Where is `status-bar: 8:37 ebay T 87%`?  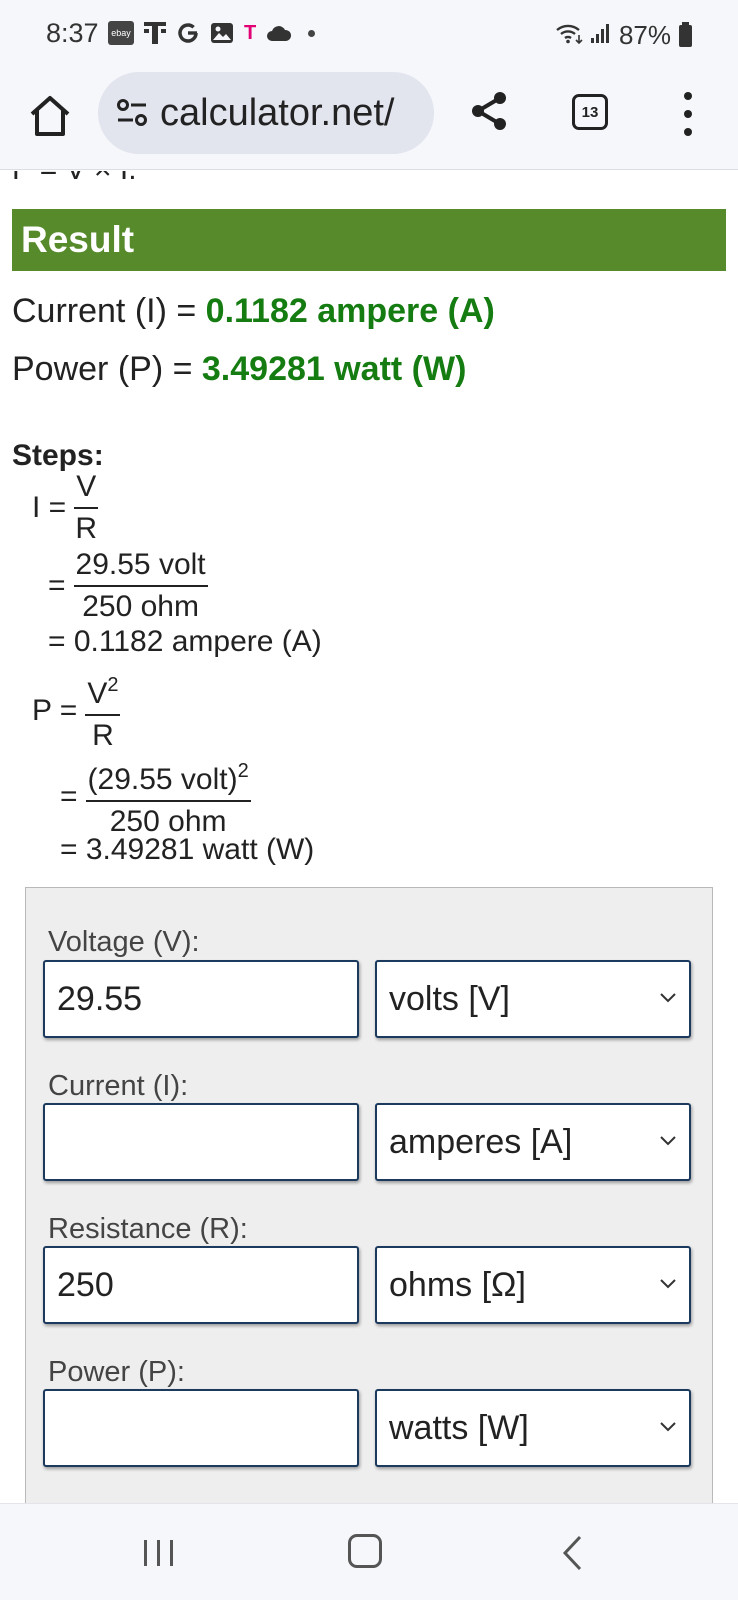 status-bar: 8:37 ebay T 87% is located at coordinates (369, 35).